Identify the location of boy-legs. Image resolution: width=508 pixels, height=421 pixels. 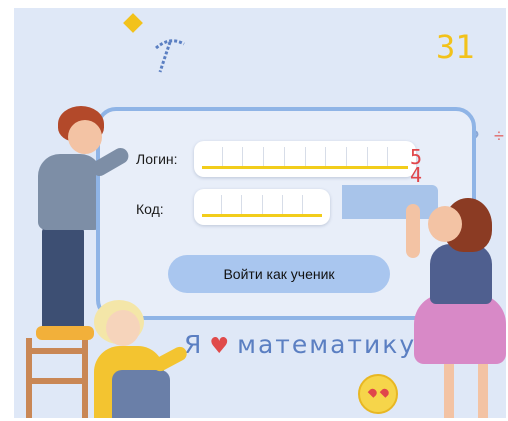
(63, 281).